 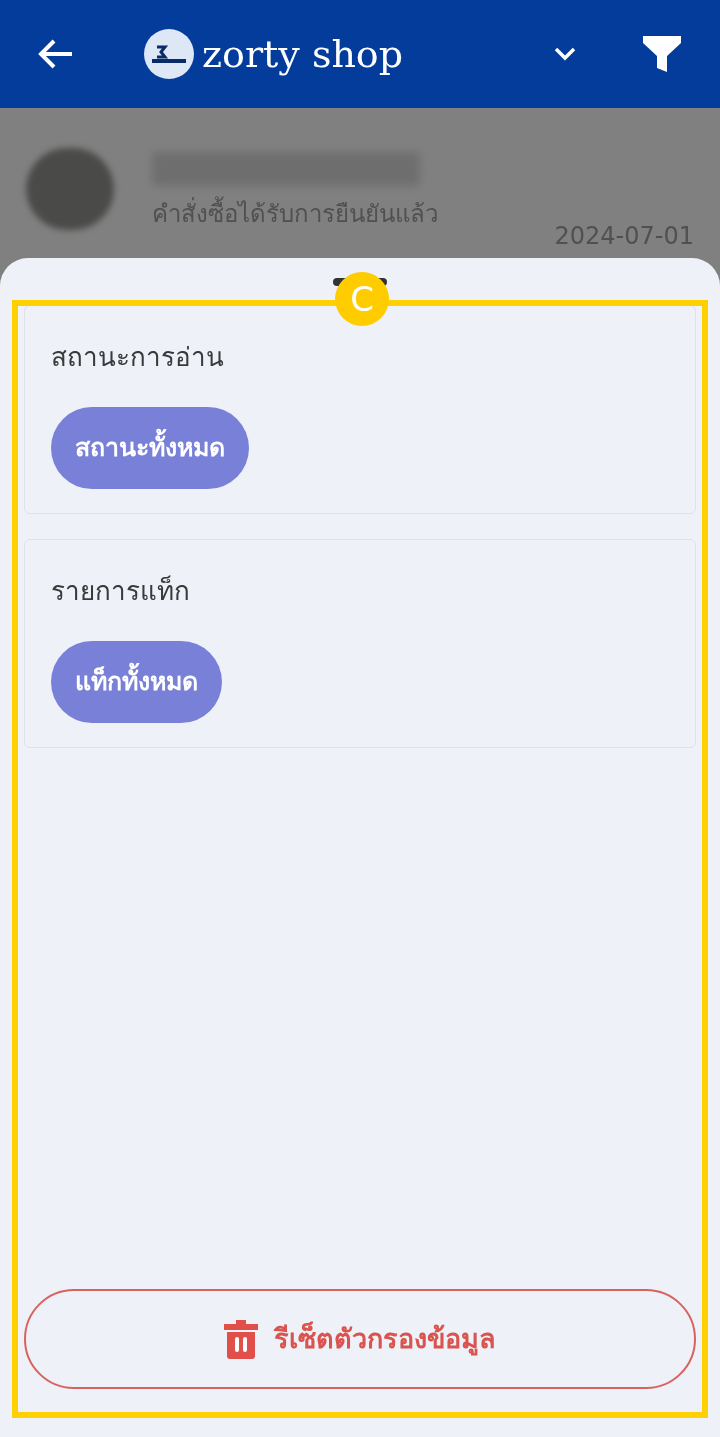 What do you see at coordinates (136, 682) in the screenshot?
I see `filter-chip: แท็กทั้งหมด` at bounding box center [136, 682].